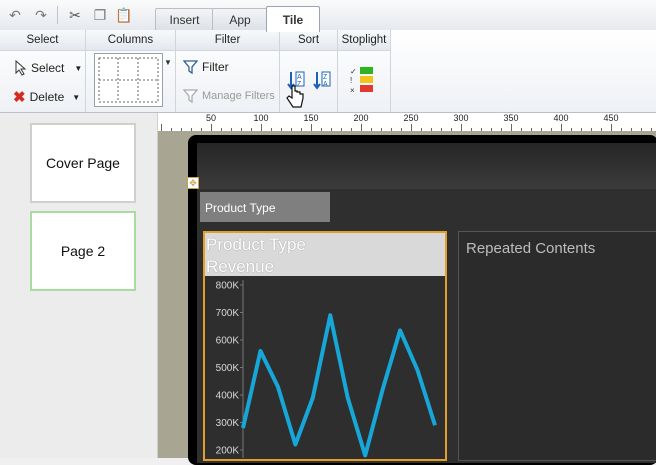 This screenshot has height=465, width=656. I want to click on sort-group: Sort AZ ZA, so click(309, 71).